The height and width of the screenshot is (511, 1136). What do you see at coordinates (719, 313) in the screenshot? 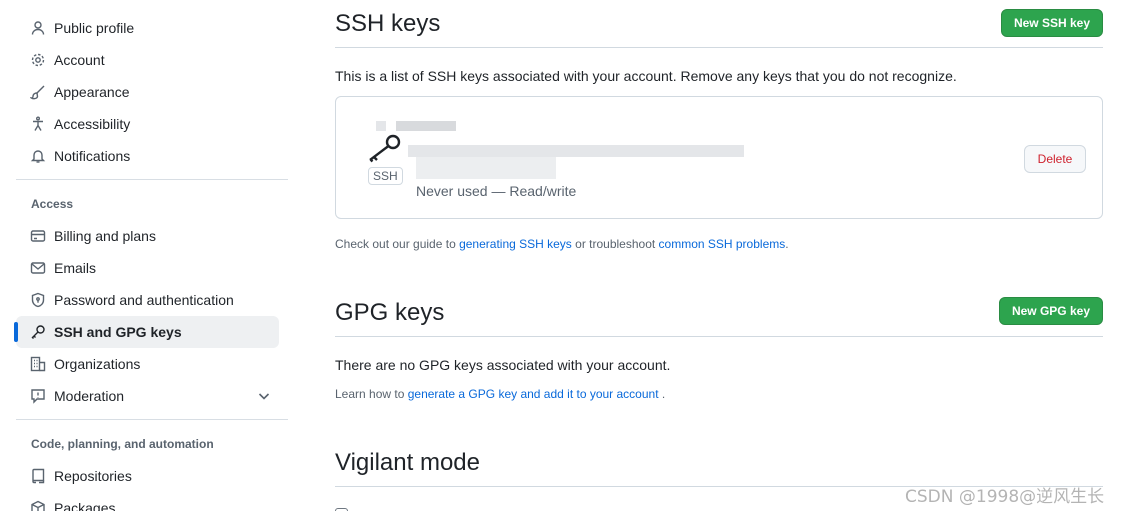
I see `gpg-keys-header: GPG keys New GPG key` at bounding box center [719, 313].